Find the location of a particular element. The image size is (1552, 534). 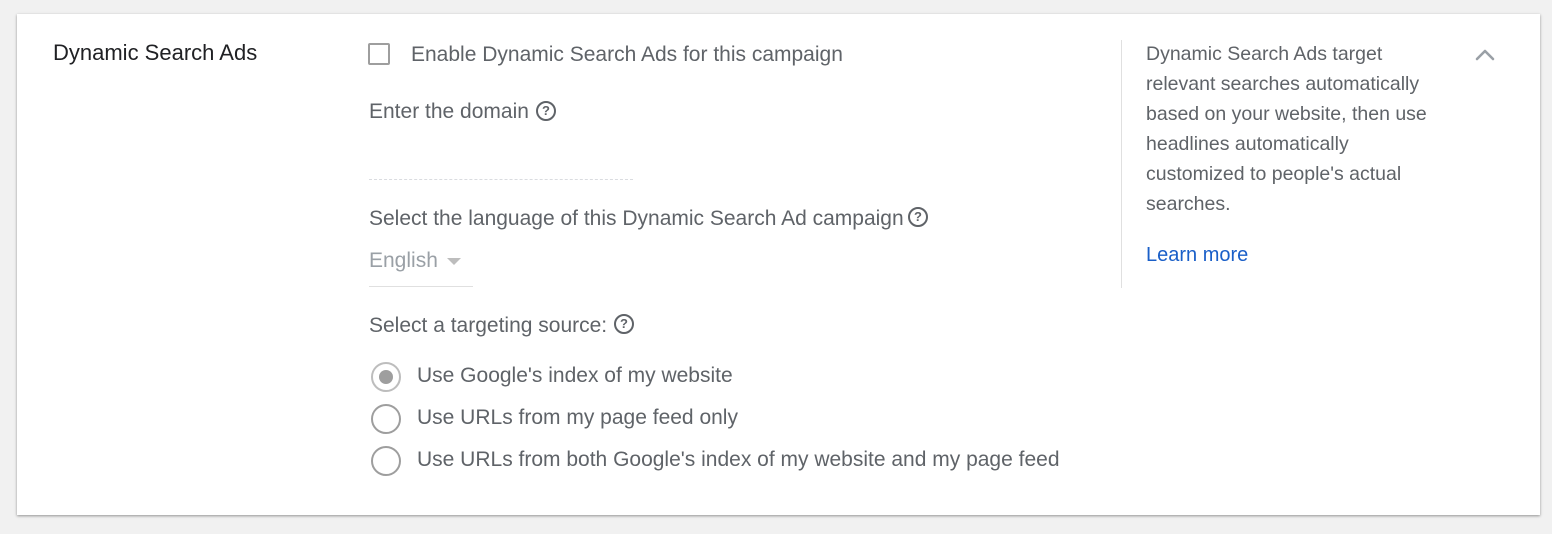

language-help-icon: ? is located at coordinates (918, 217).